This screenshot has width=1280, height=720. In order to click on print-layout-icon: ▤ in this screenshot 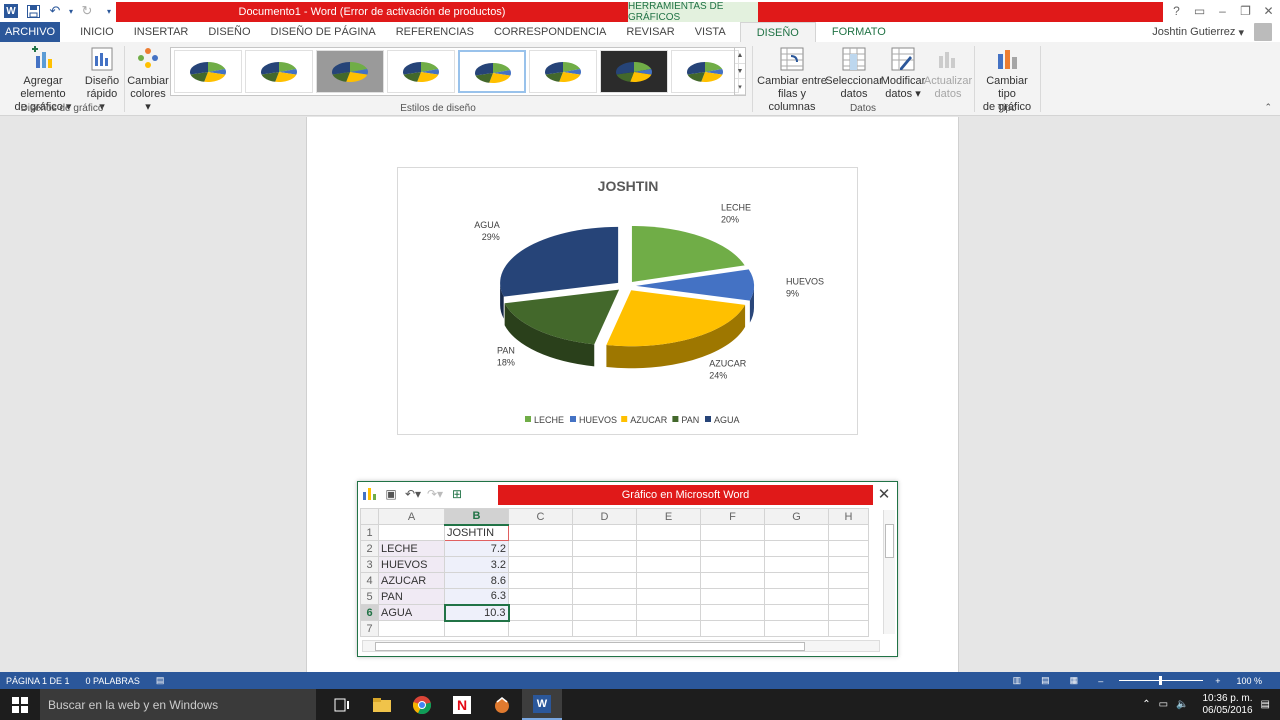, I will do `click(1045, 680)`.